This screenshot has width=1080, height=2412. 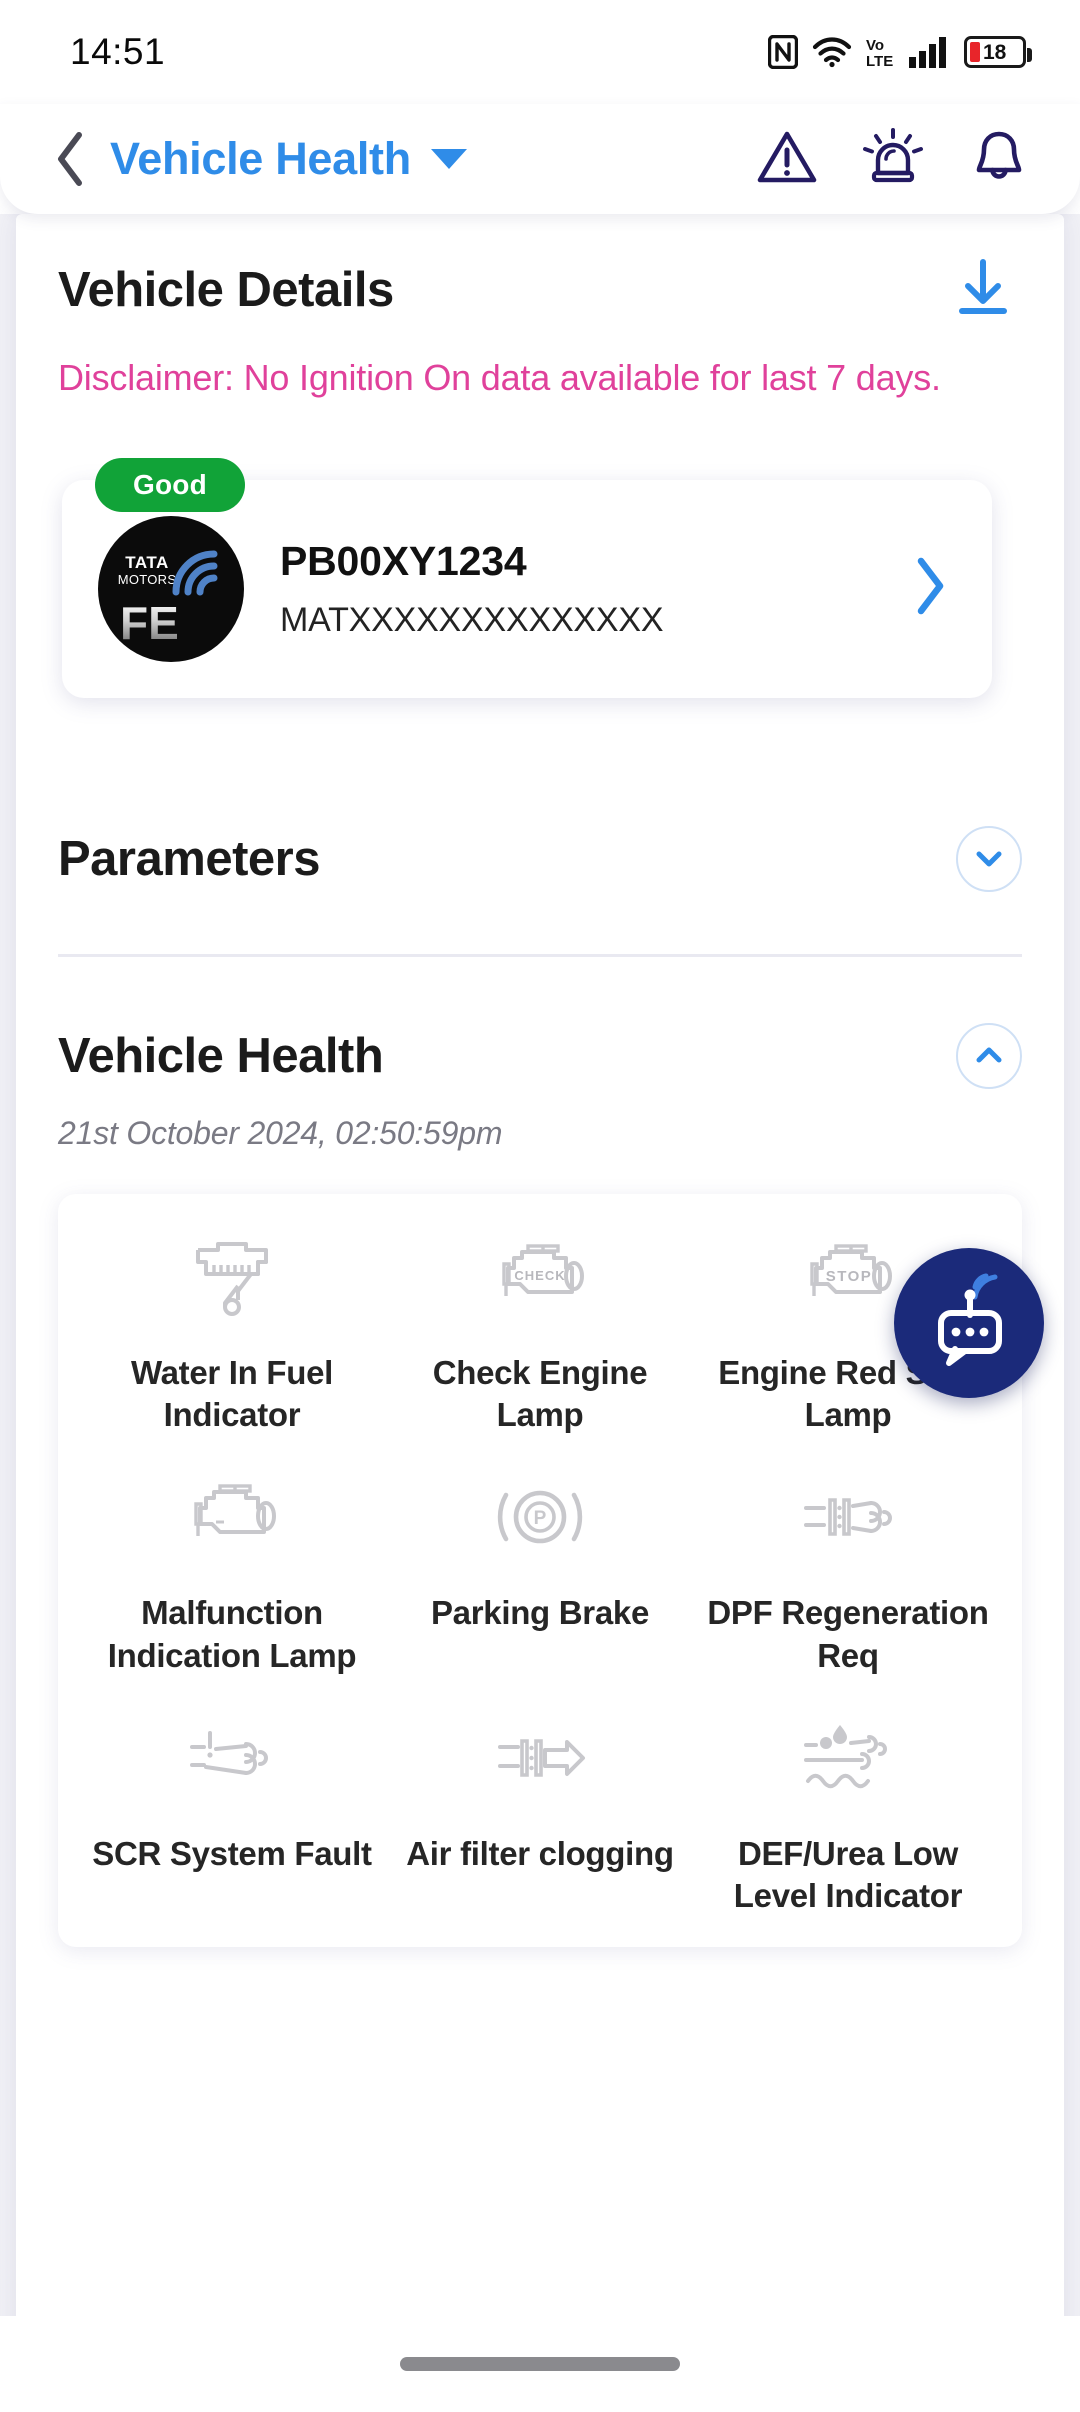 What do you see at coordinates (848, 1634) in the screenshot?
I see `indicator-label: DPF Regeneration Req` at bounding box center [848, 1634].